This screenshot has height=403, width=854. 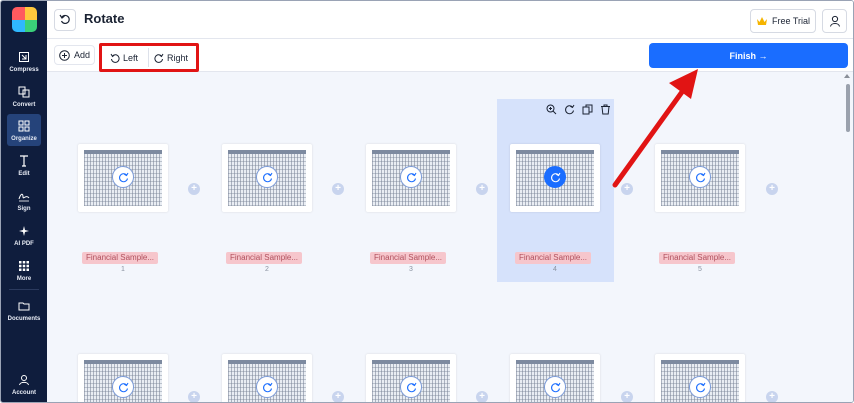 I want to click on toolbar-divider, so click(x=148, y=57).